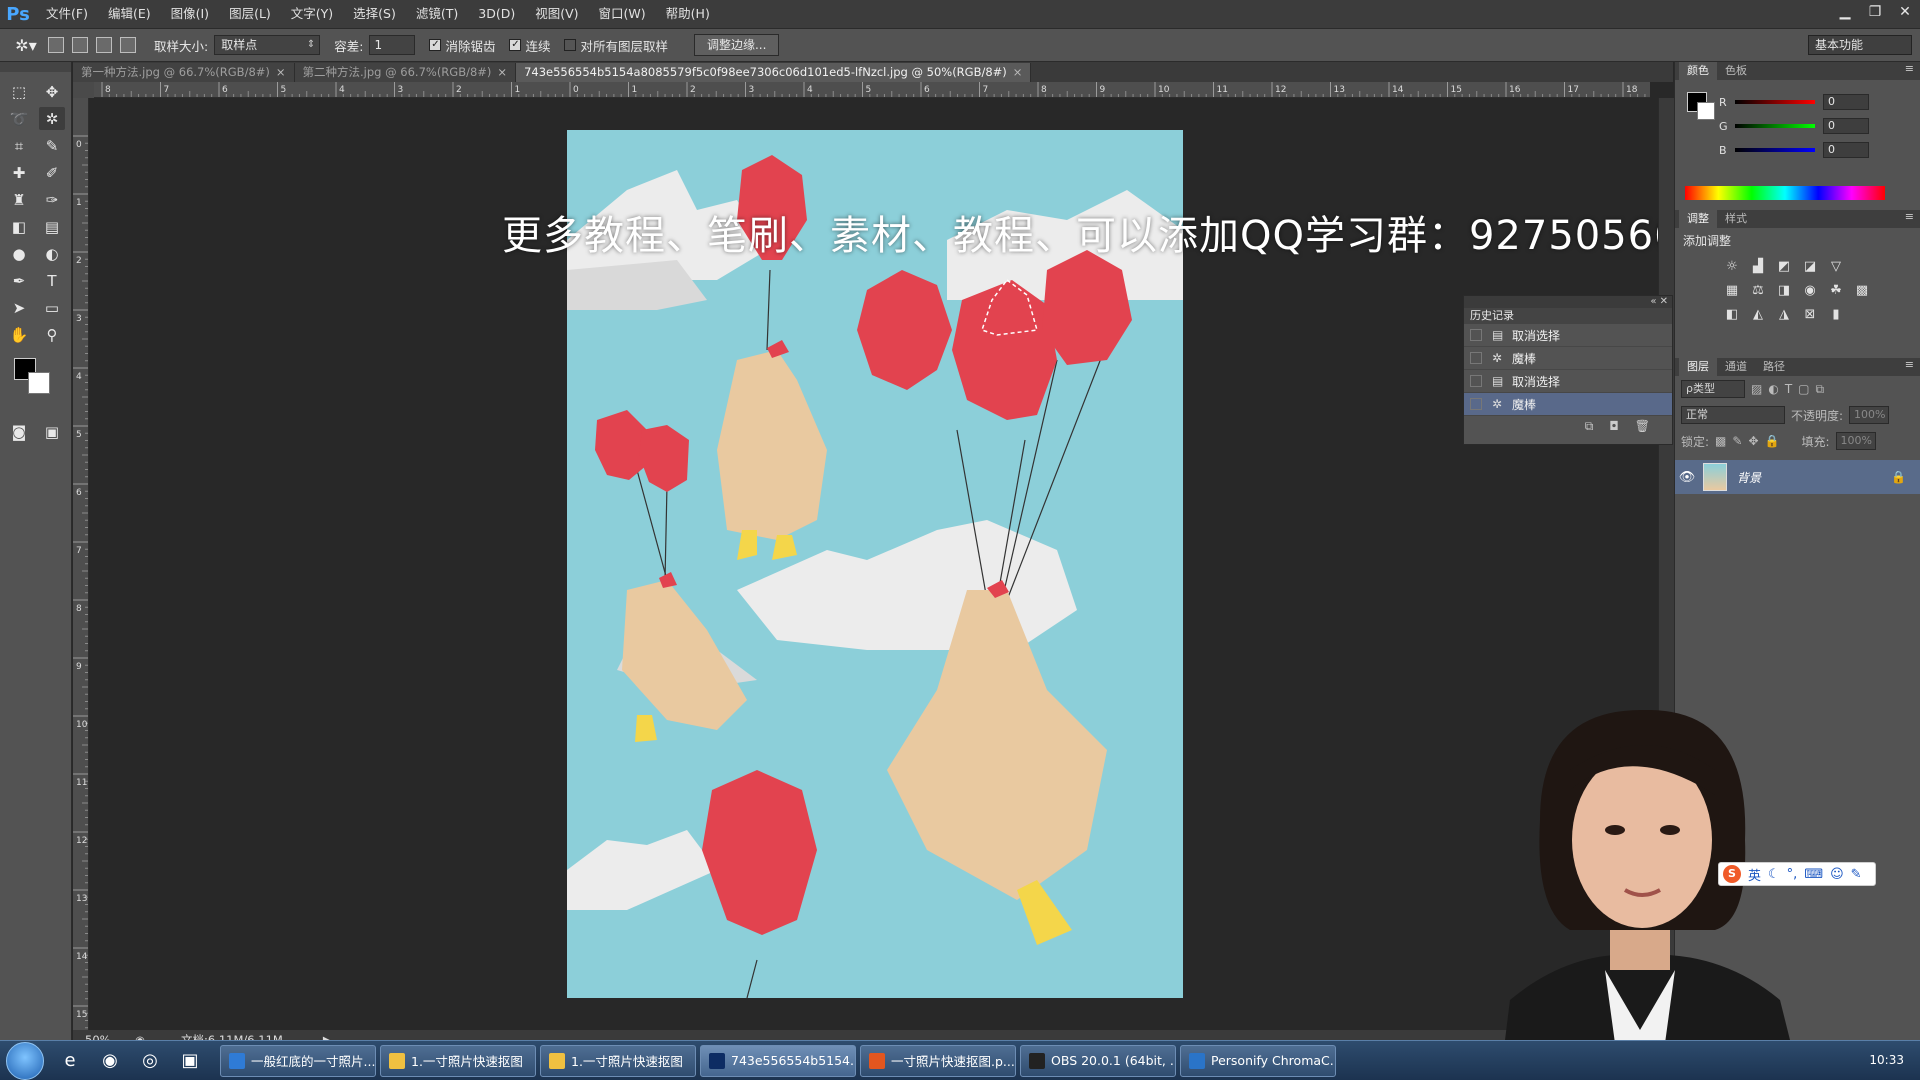 The image size is (1920, 1080). What do you see at coordinates (19, 226) in the screenshot?
I see `eraser-tool-icon: ◧` at bounding box center [19, 226].